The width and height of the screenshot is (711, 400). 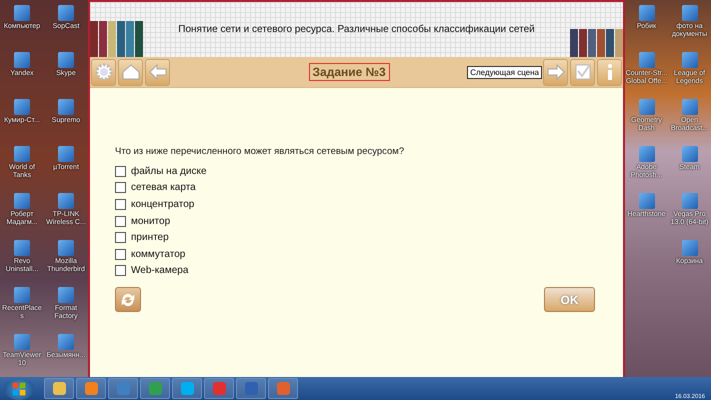 I want to click on next-button, so click(x=555, y=72).